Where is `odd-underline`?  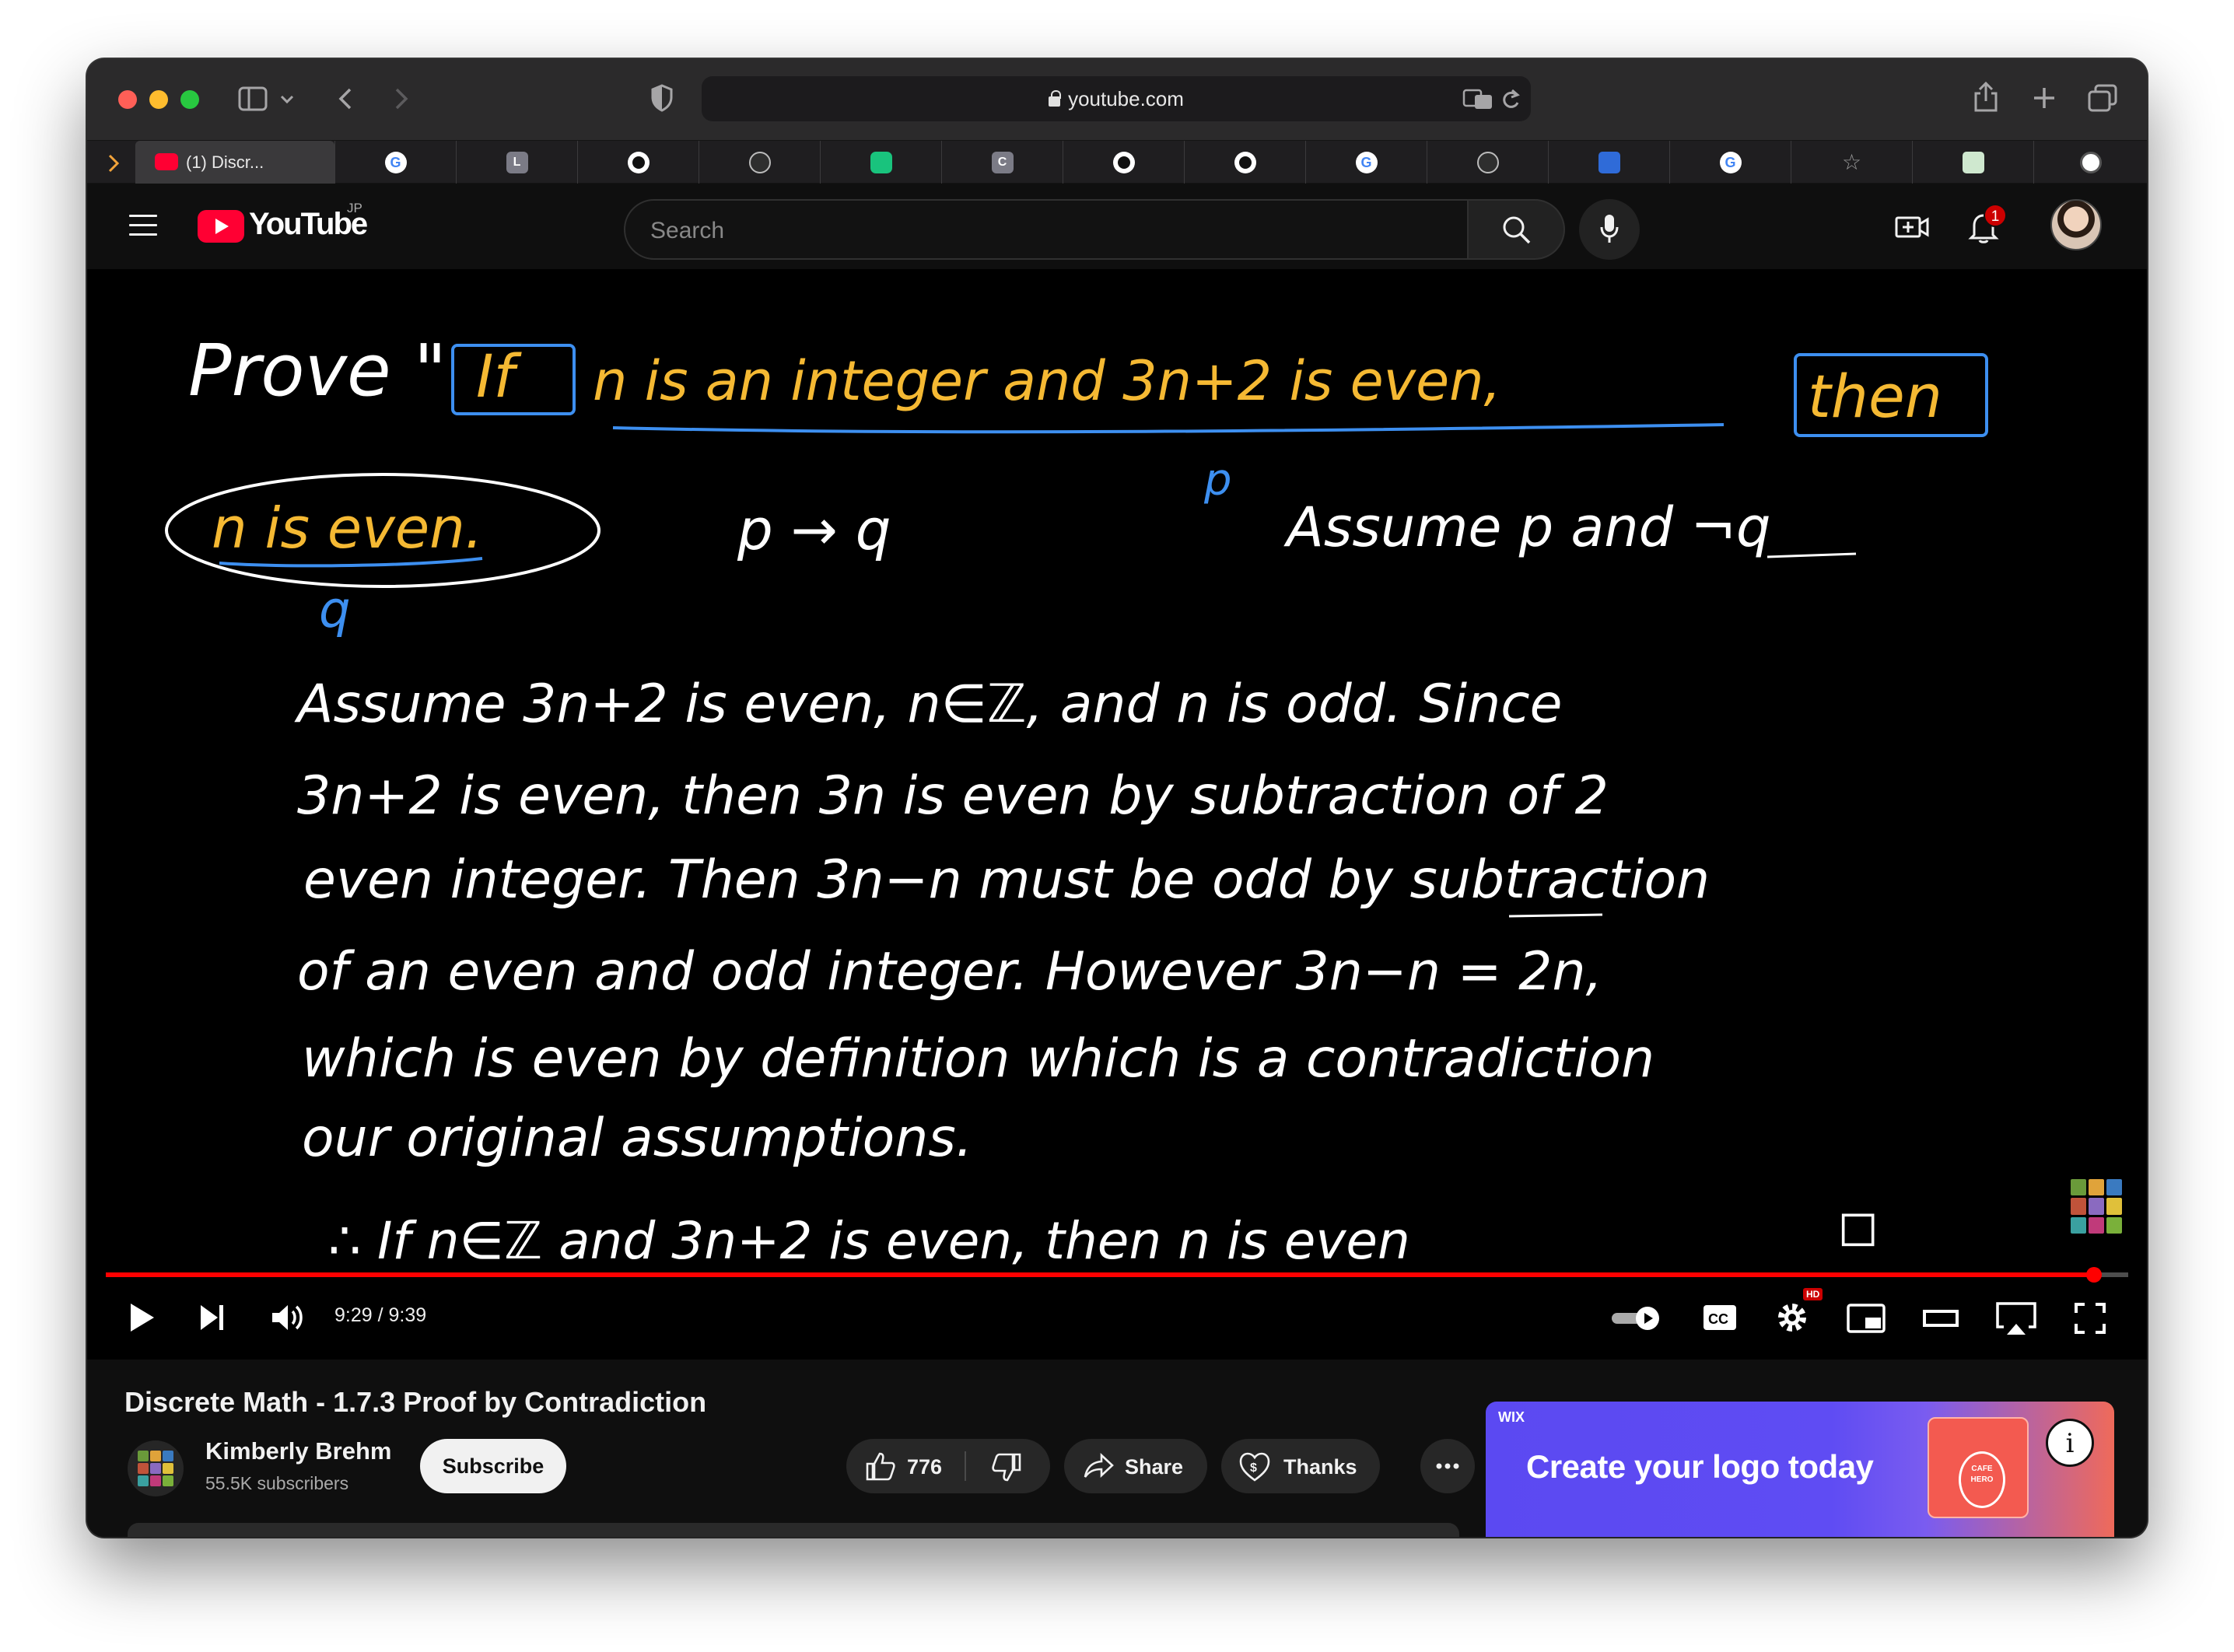 odd-underline is located at coordinates (1556, 916).